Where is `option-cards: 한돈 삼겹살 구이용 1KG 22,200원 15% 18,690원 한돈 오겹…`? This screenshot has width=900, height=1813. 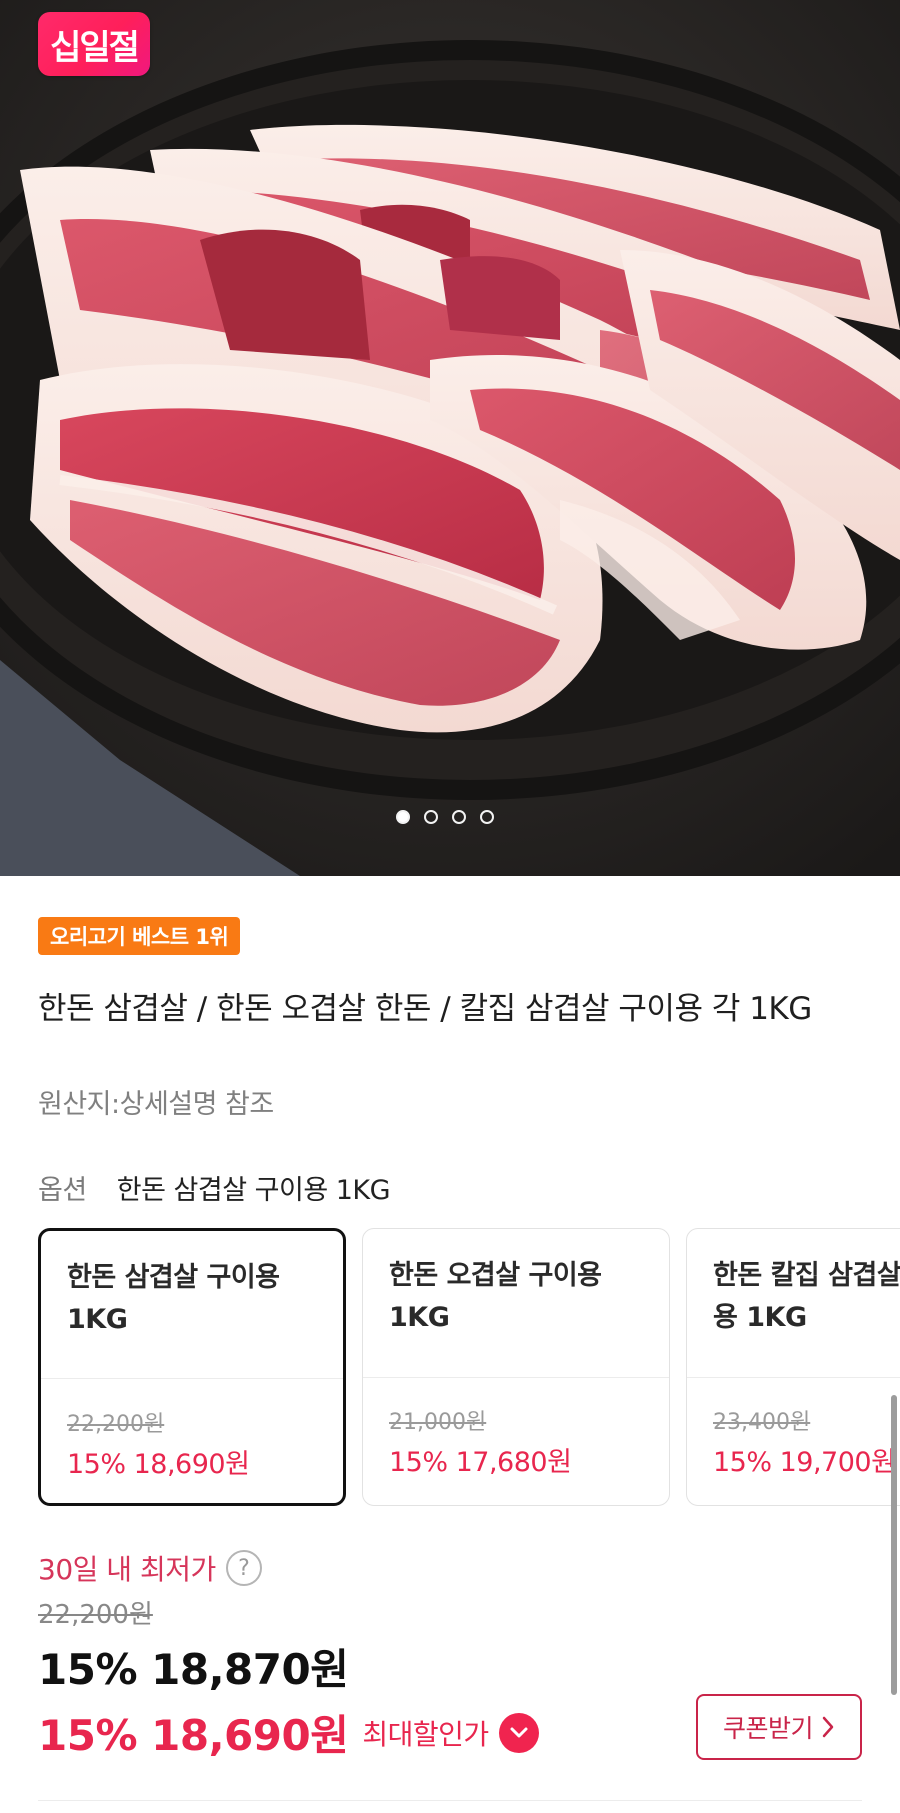 option-cards: 한돈 삼겹살 구이용 1KG 22,200원 15% 18,690원 한돈 오겹… is located at coordinates (469, 1368).